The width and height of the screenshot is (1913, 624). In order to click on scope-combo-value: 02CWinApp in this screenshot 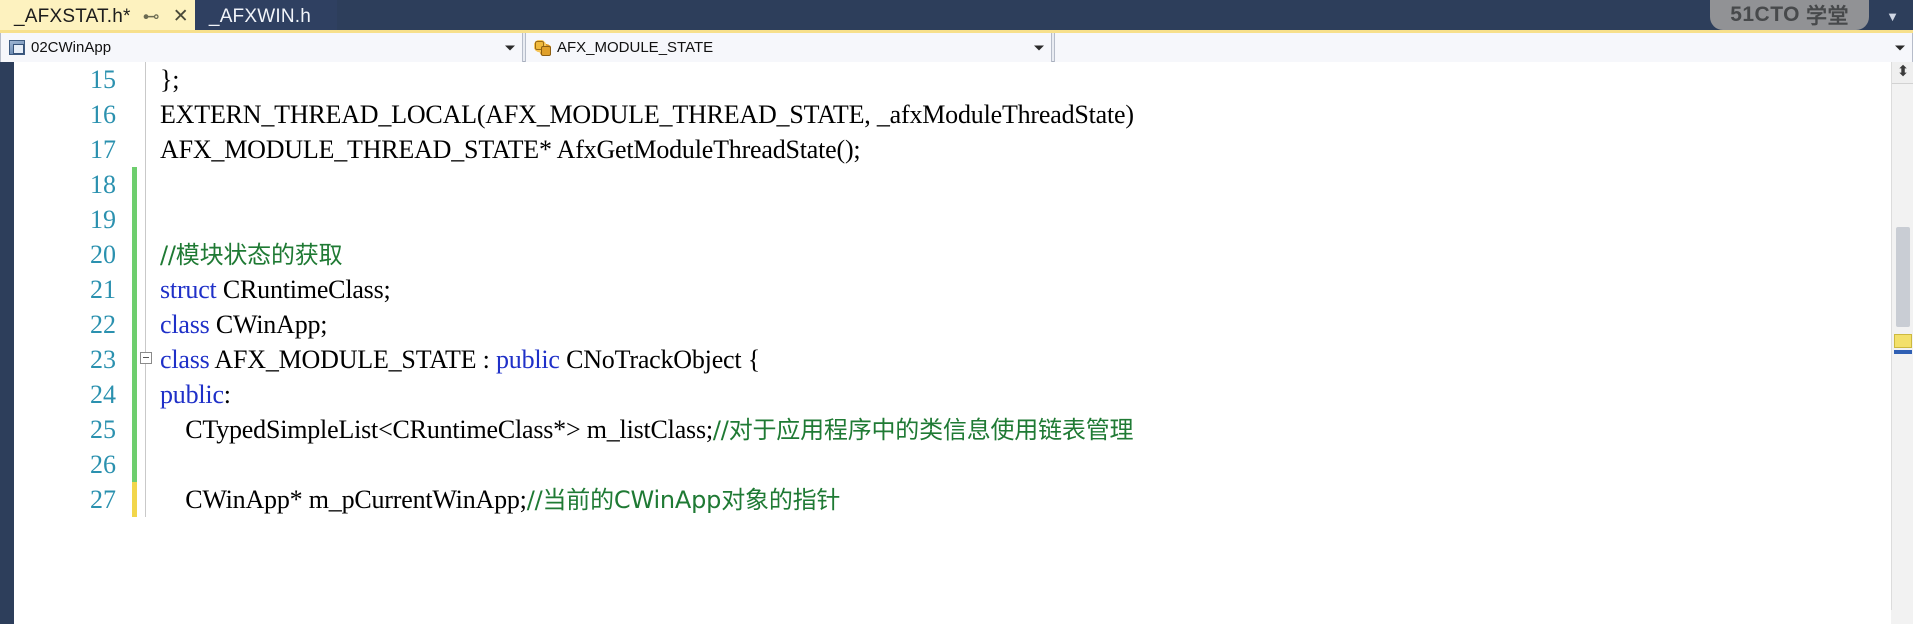, I will do `click(71, 47)`.